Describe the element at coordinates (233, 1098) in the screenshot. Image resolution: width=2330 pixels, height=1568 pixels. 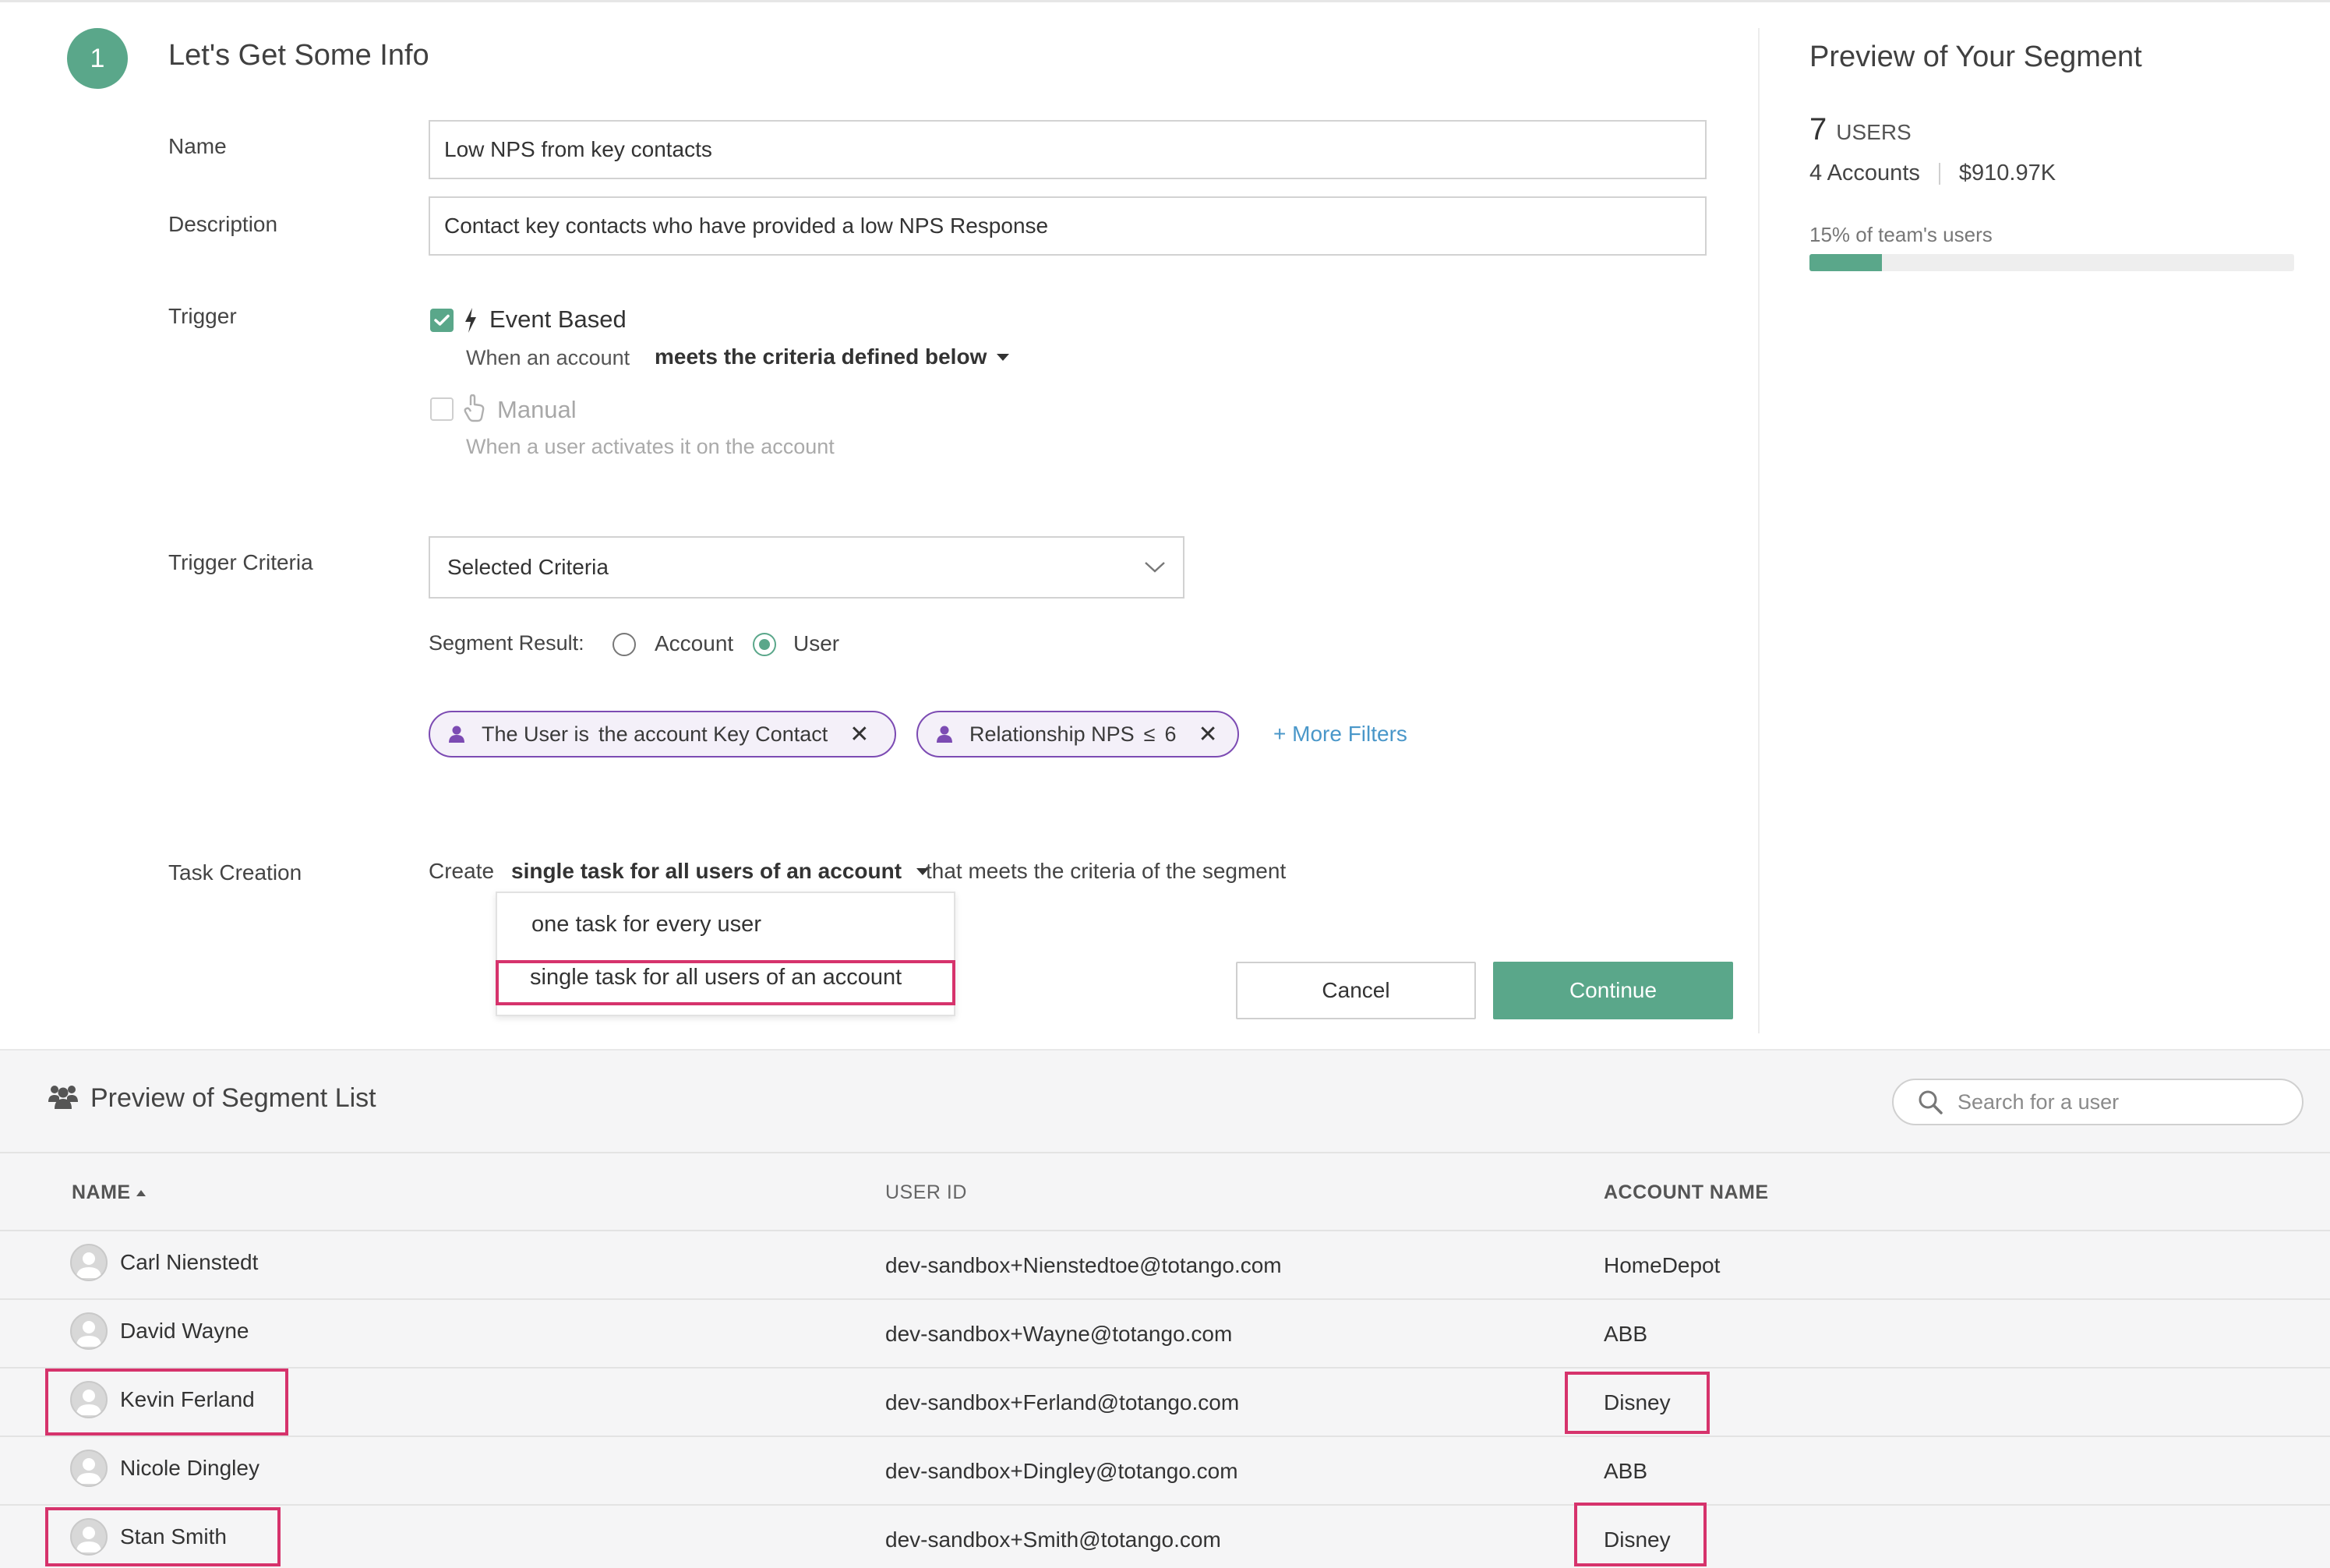
I see `segment-list-title: Preview of Segment List` at that location.